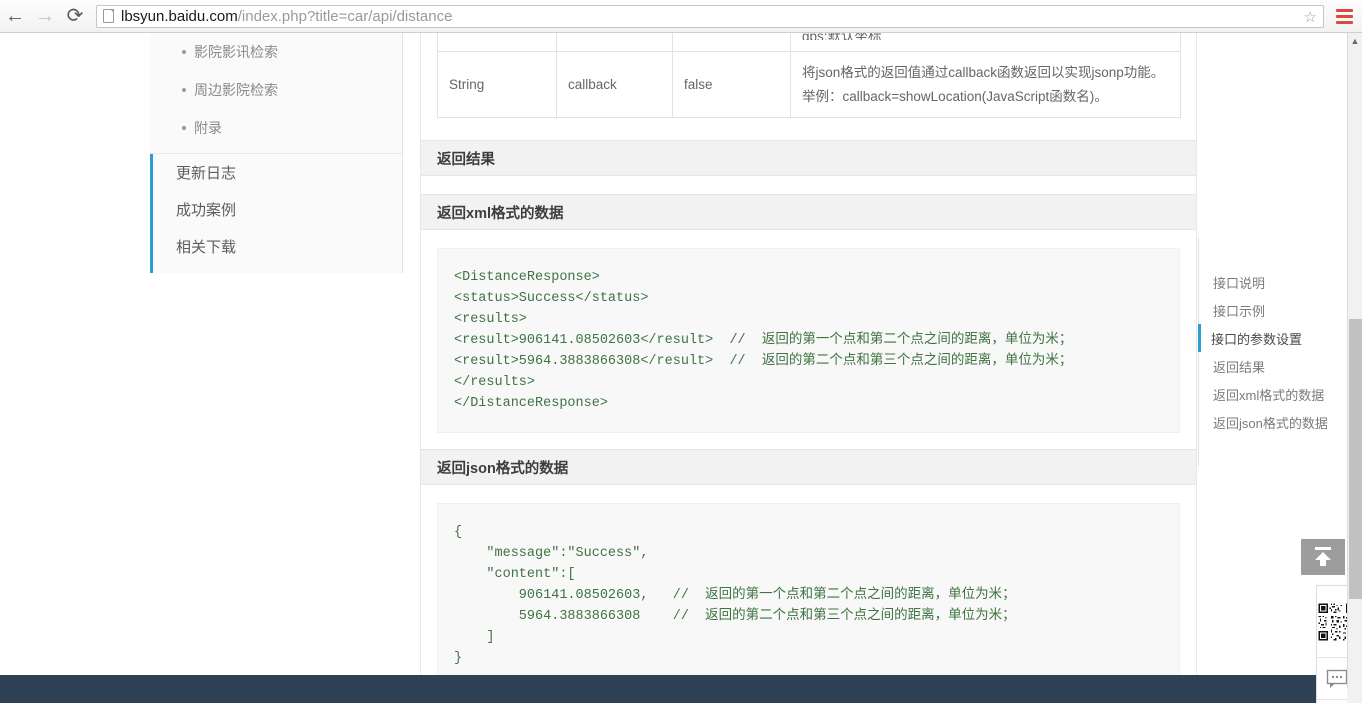 This screenshot has width=1362, height=703. Describe the element at coordinates (206, 173) in the screenshot. I see `sidebar-item-label: 更新日志` at that location.